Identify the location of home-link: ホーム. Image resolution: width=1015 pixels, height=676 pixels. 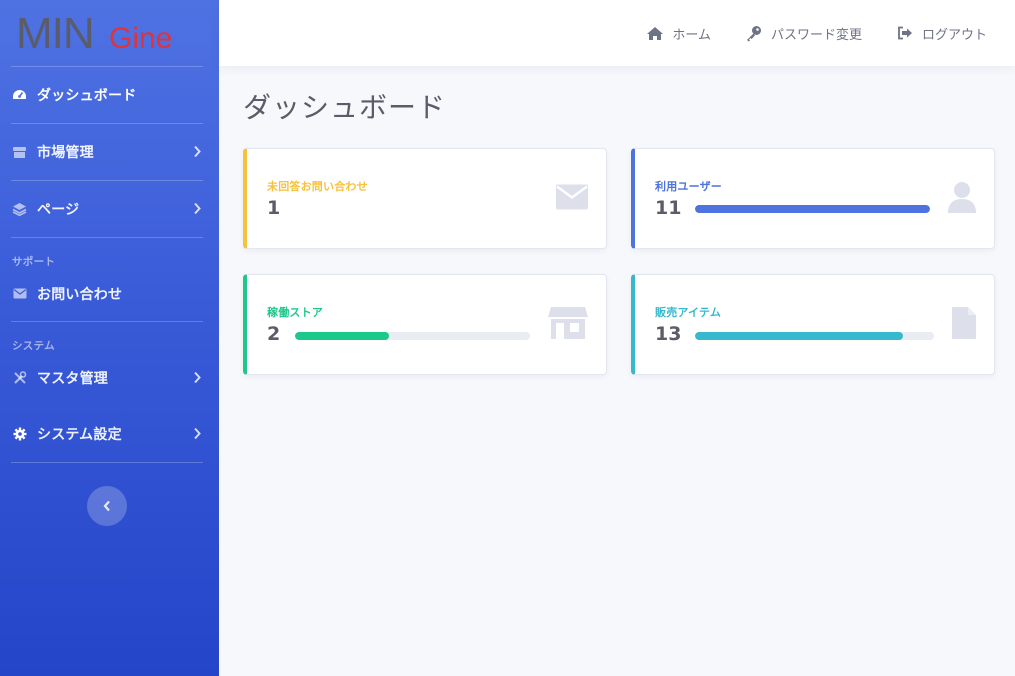
(678, 33).